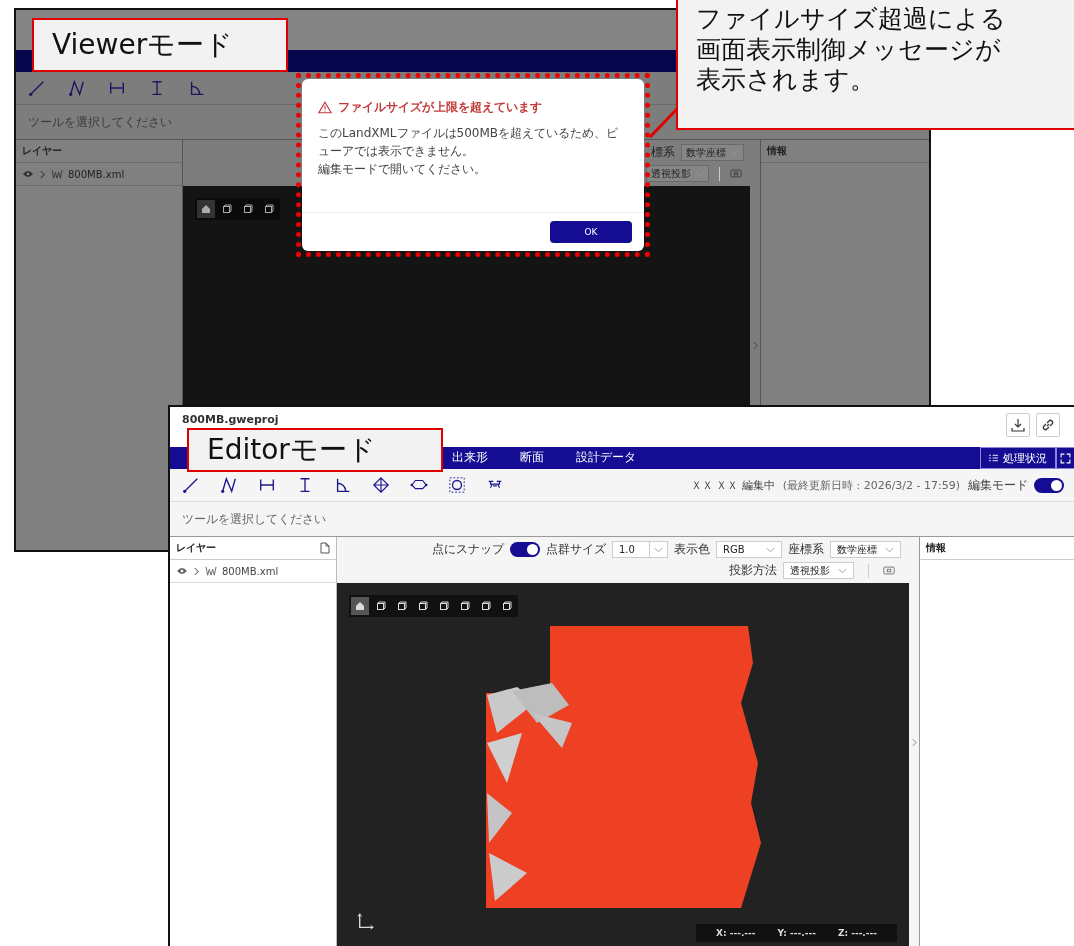 Image resolution: width=1074 pixels, height=946 pixels. Describe the element at coordinates (525, 549) in the screenshot. I see `snap-toggle` at that location.